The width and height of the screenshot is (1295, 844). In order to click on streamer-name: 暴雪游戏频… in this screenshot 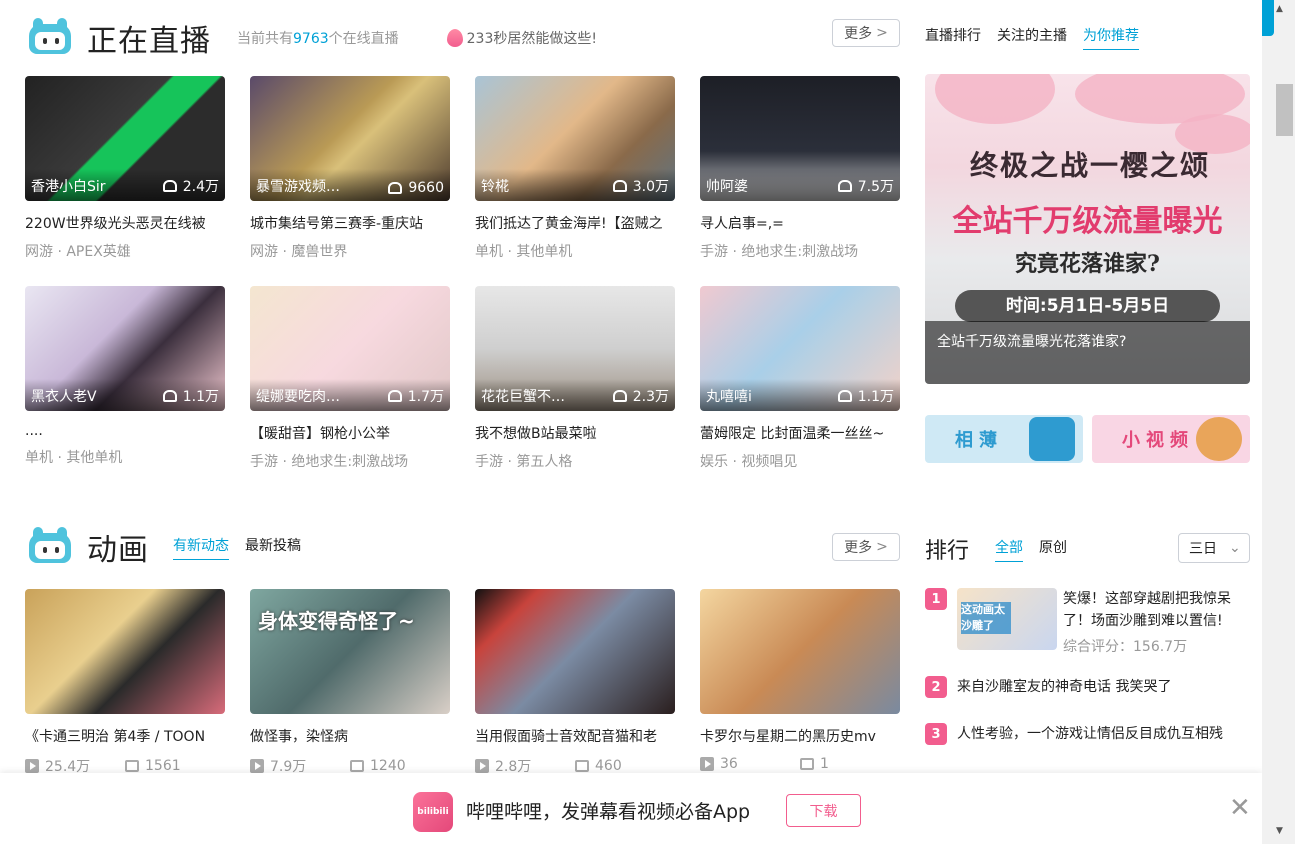, I will do `click(298, 186)`.